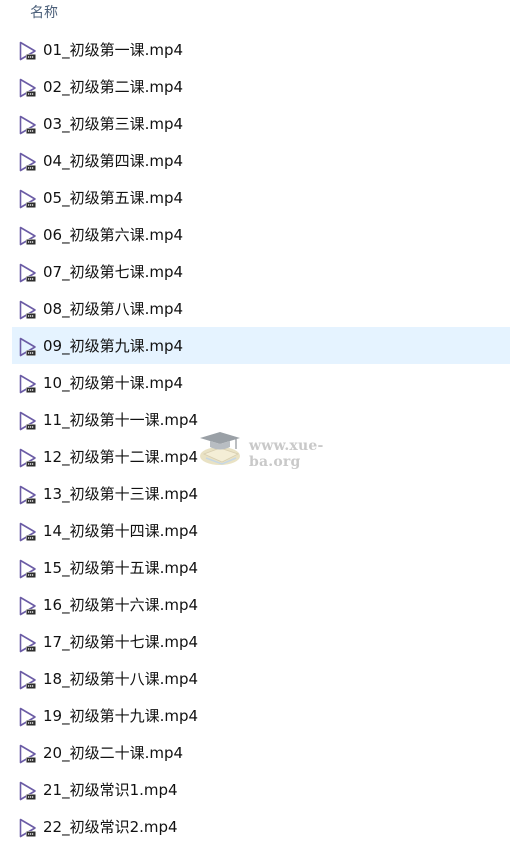 Image resolution: width=510 pixels, height=845 pixels. I want to click on file-name: 22_初级常识2.mp4, so click(110, 827).